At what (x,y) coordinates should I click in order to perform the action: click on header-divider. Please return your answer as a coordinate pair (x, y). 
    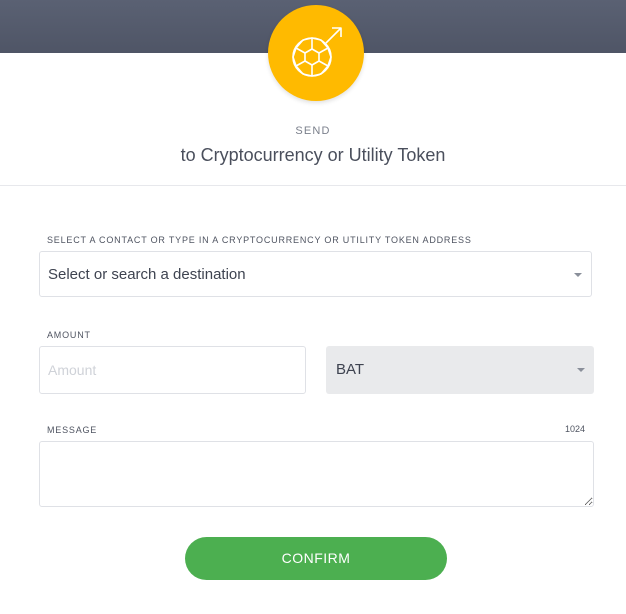
    Looking at the image, I should click on (313, 185).